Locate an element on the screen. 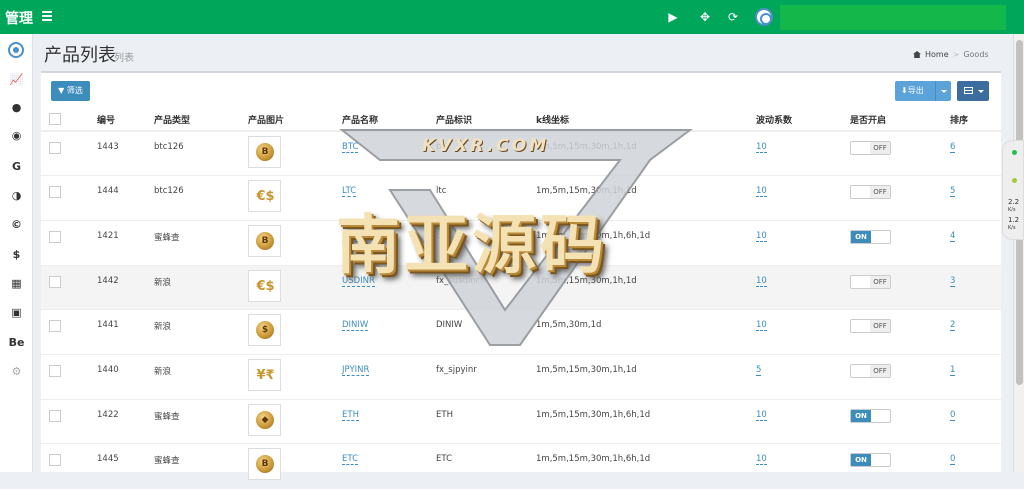 The image size is (1024, 489). cell-enabled: ON is located at coordinates (900, 421).